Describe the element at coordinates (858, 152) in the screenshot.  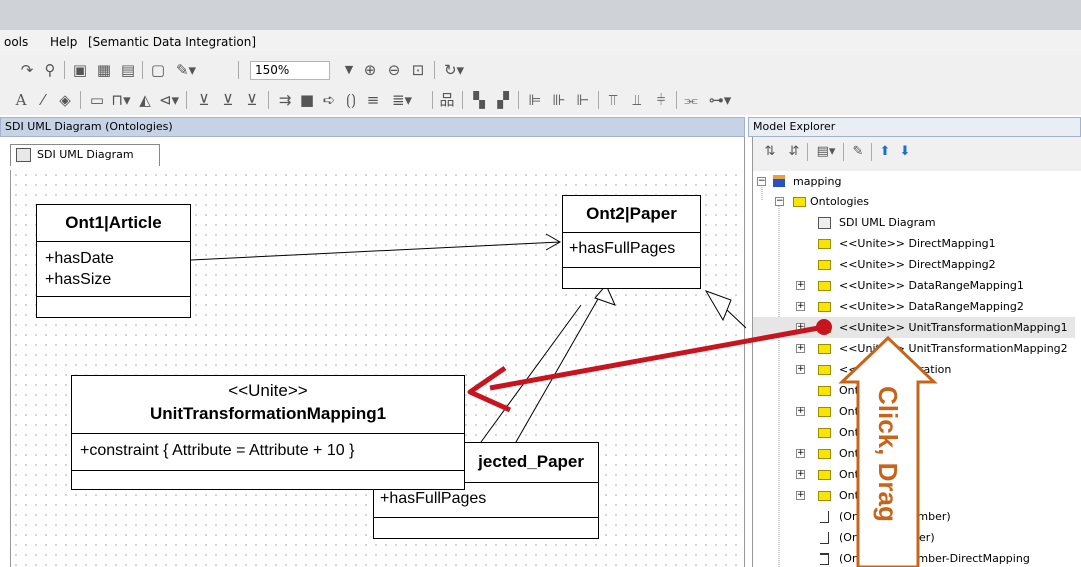
I see `properties-icon: ✎` at that location.